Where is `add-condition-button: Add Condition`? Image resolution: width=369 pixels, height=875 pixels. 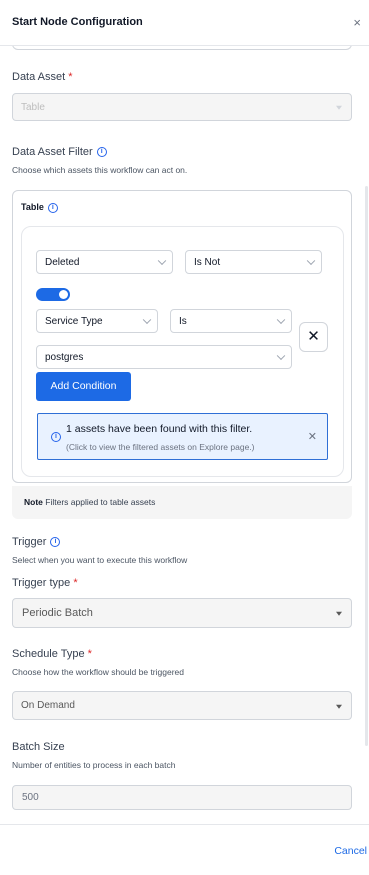
add-condition-button: Add Condition is located at coordinates (83, 386).